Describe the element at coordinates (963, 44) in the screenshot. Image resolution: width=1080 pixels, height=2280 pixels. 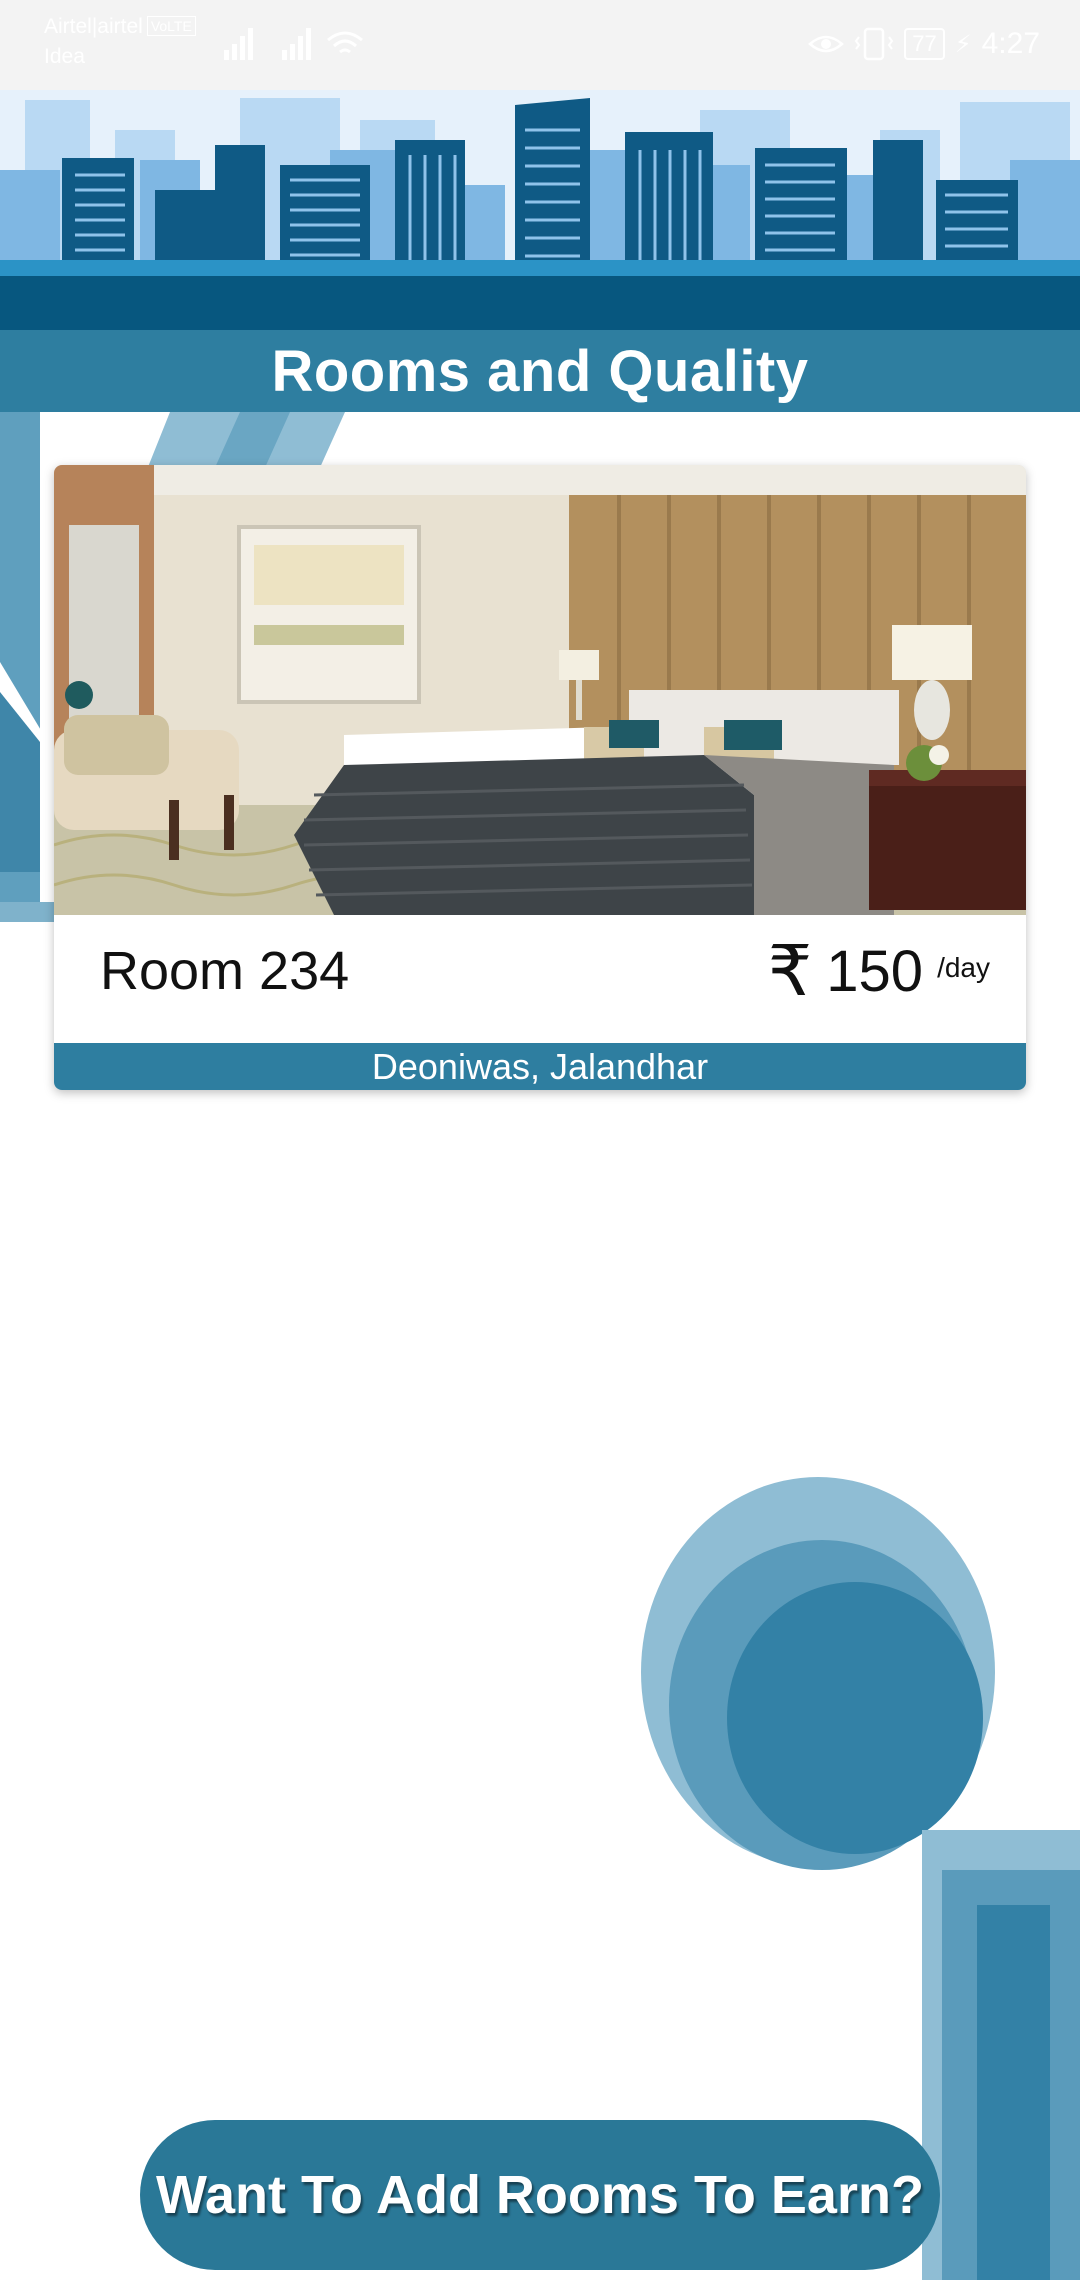
I see `charging-icon: ⚡` at that location.